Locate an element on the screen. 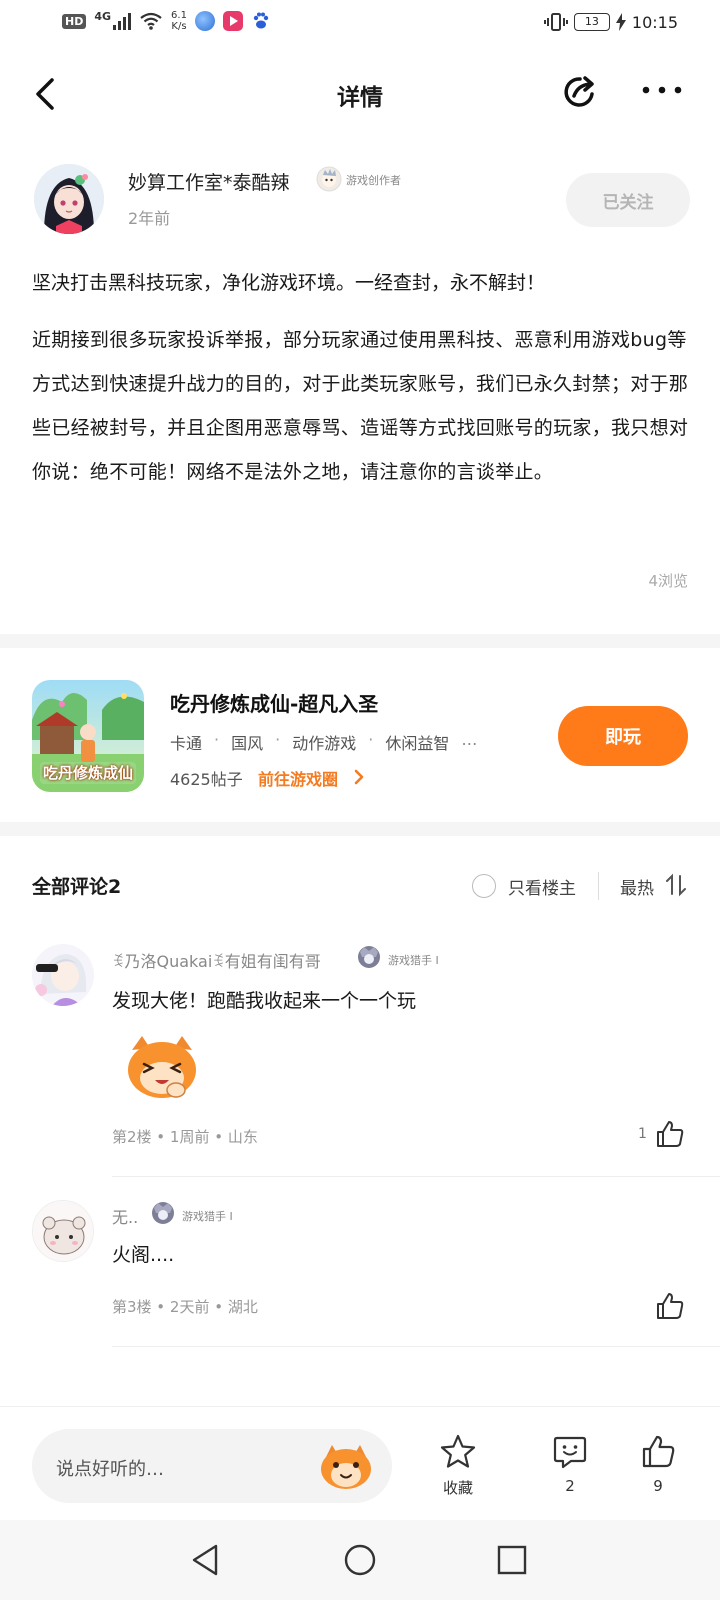 The width and height of the screenshot is (720, 1600). video-app-icon is located at coordinates (232, 21).